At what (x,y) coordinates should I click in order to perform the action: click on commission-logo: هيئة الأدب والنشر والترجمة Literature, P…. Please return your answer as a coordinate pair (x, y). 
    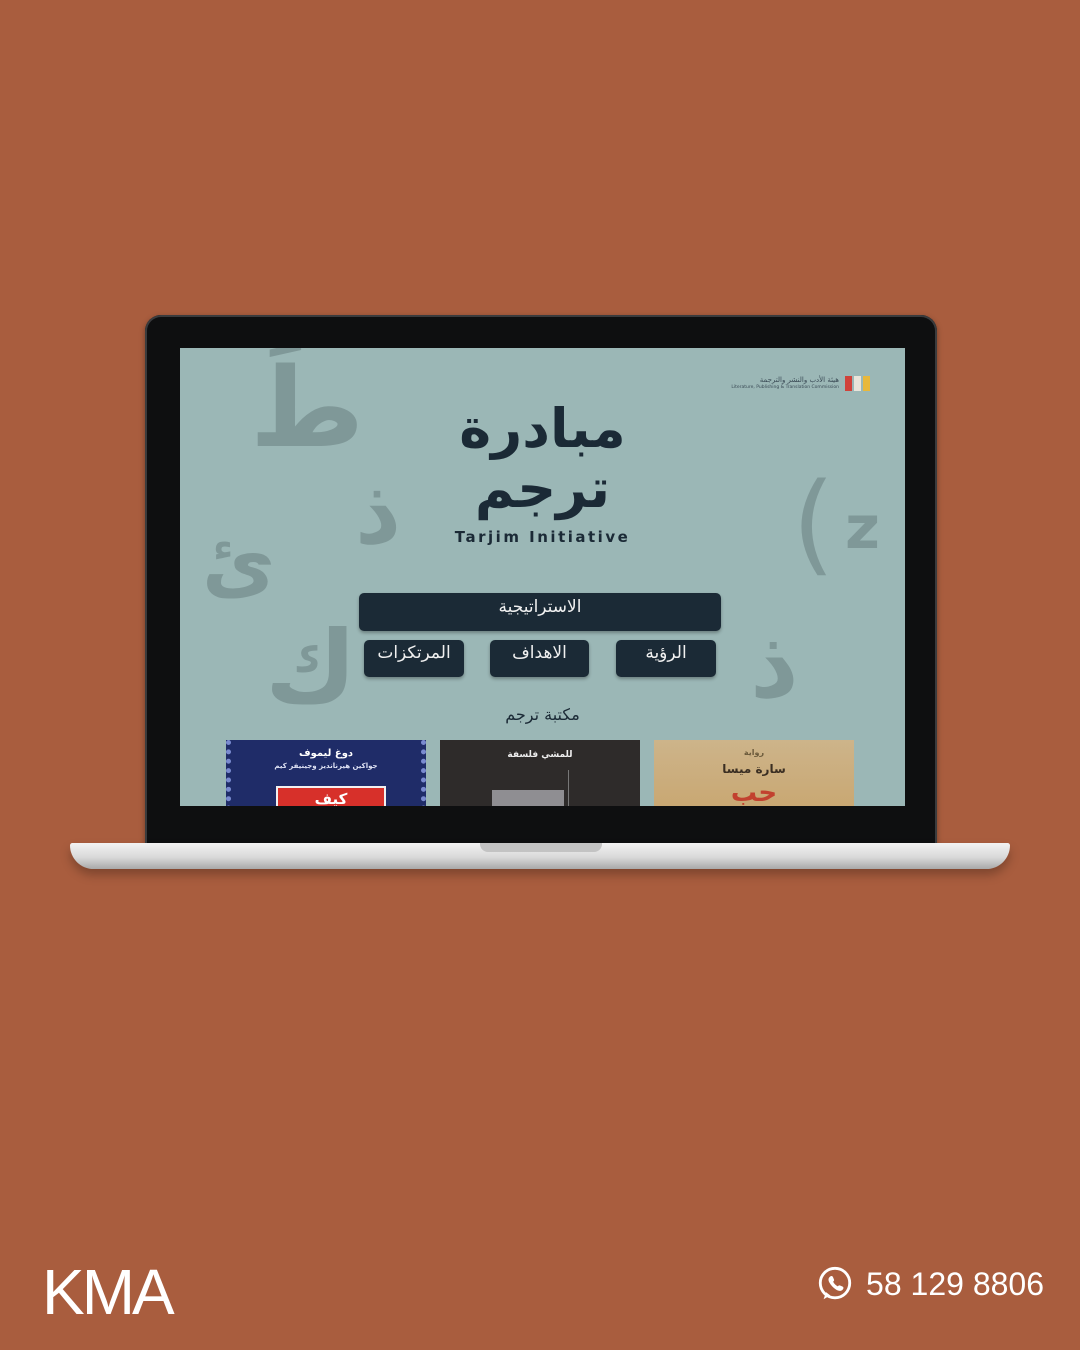
    Looking at the image, I should click on (800, 383).